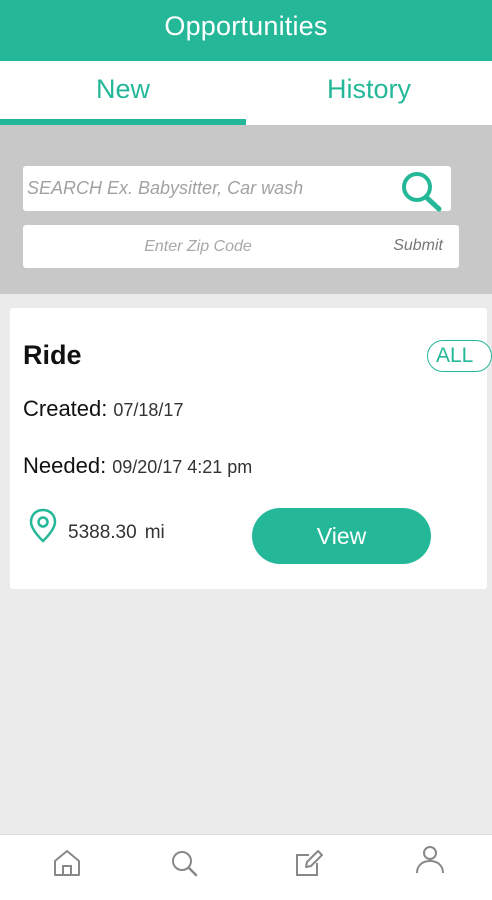 The height and width of the screenshot is (900, 492). Describe the element at coordinates (67, 863) in the screenshot. I see `home-icon` at that location.